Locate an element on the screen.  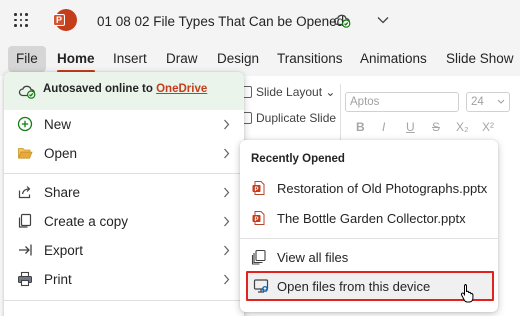
printer-icon is located at coordinates (25, 279).